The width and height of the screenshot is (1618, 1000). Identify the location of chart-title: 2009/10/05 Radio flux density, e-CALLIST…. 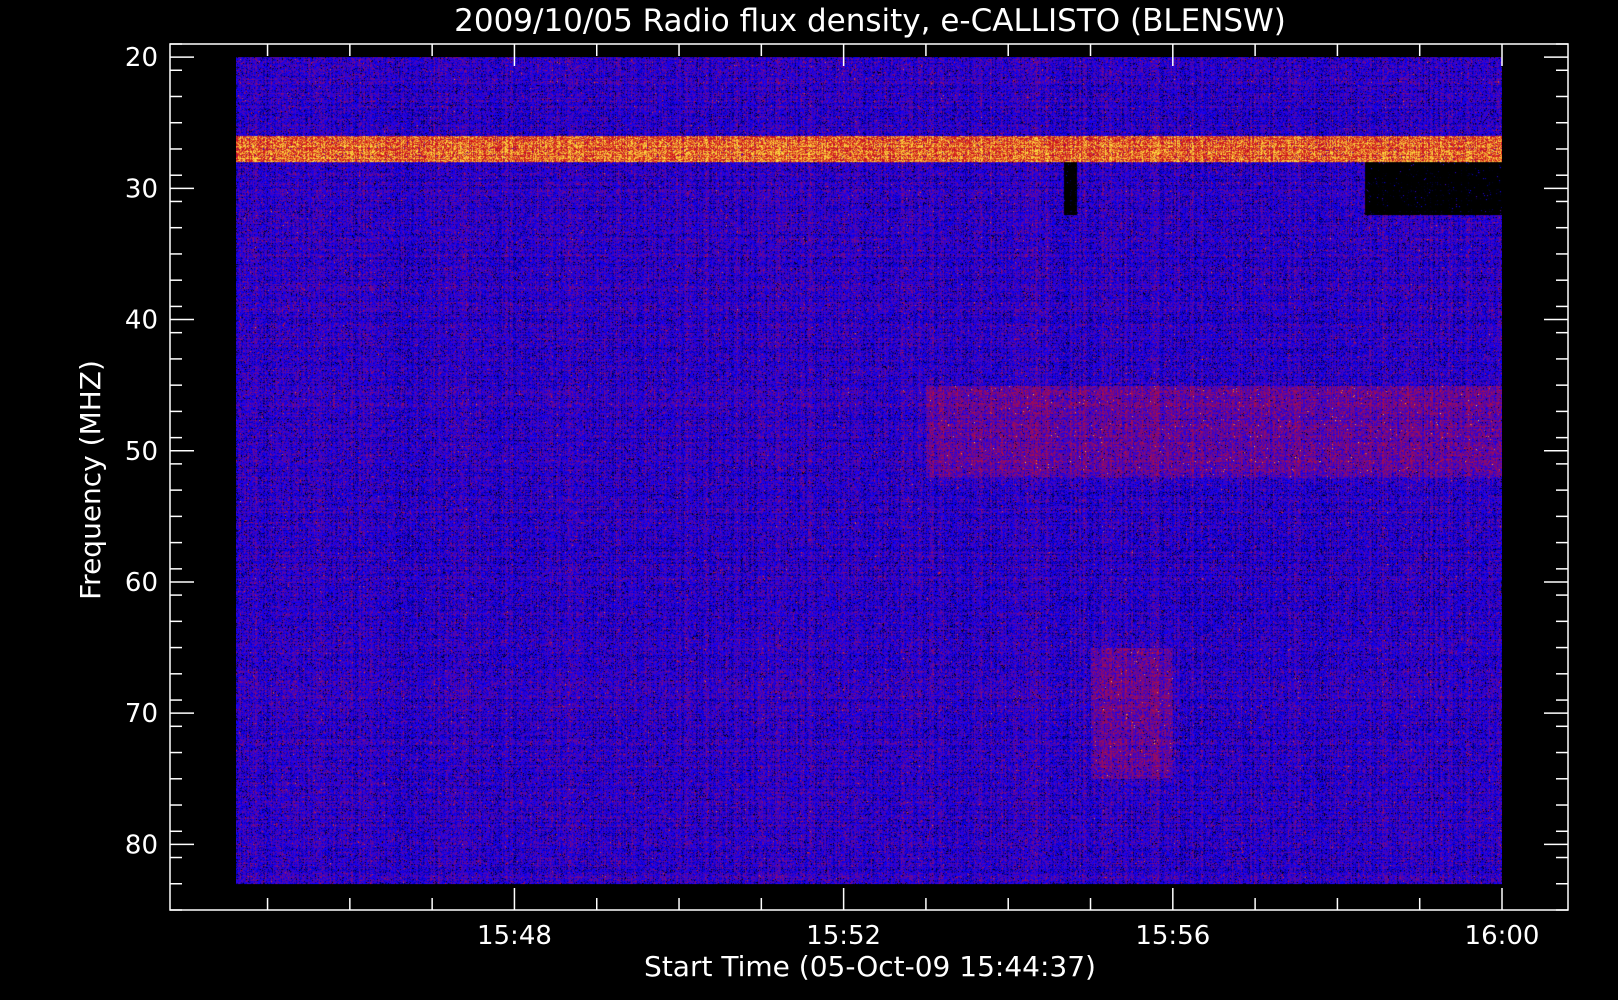
(870, 21).